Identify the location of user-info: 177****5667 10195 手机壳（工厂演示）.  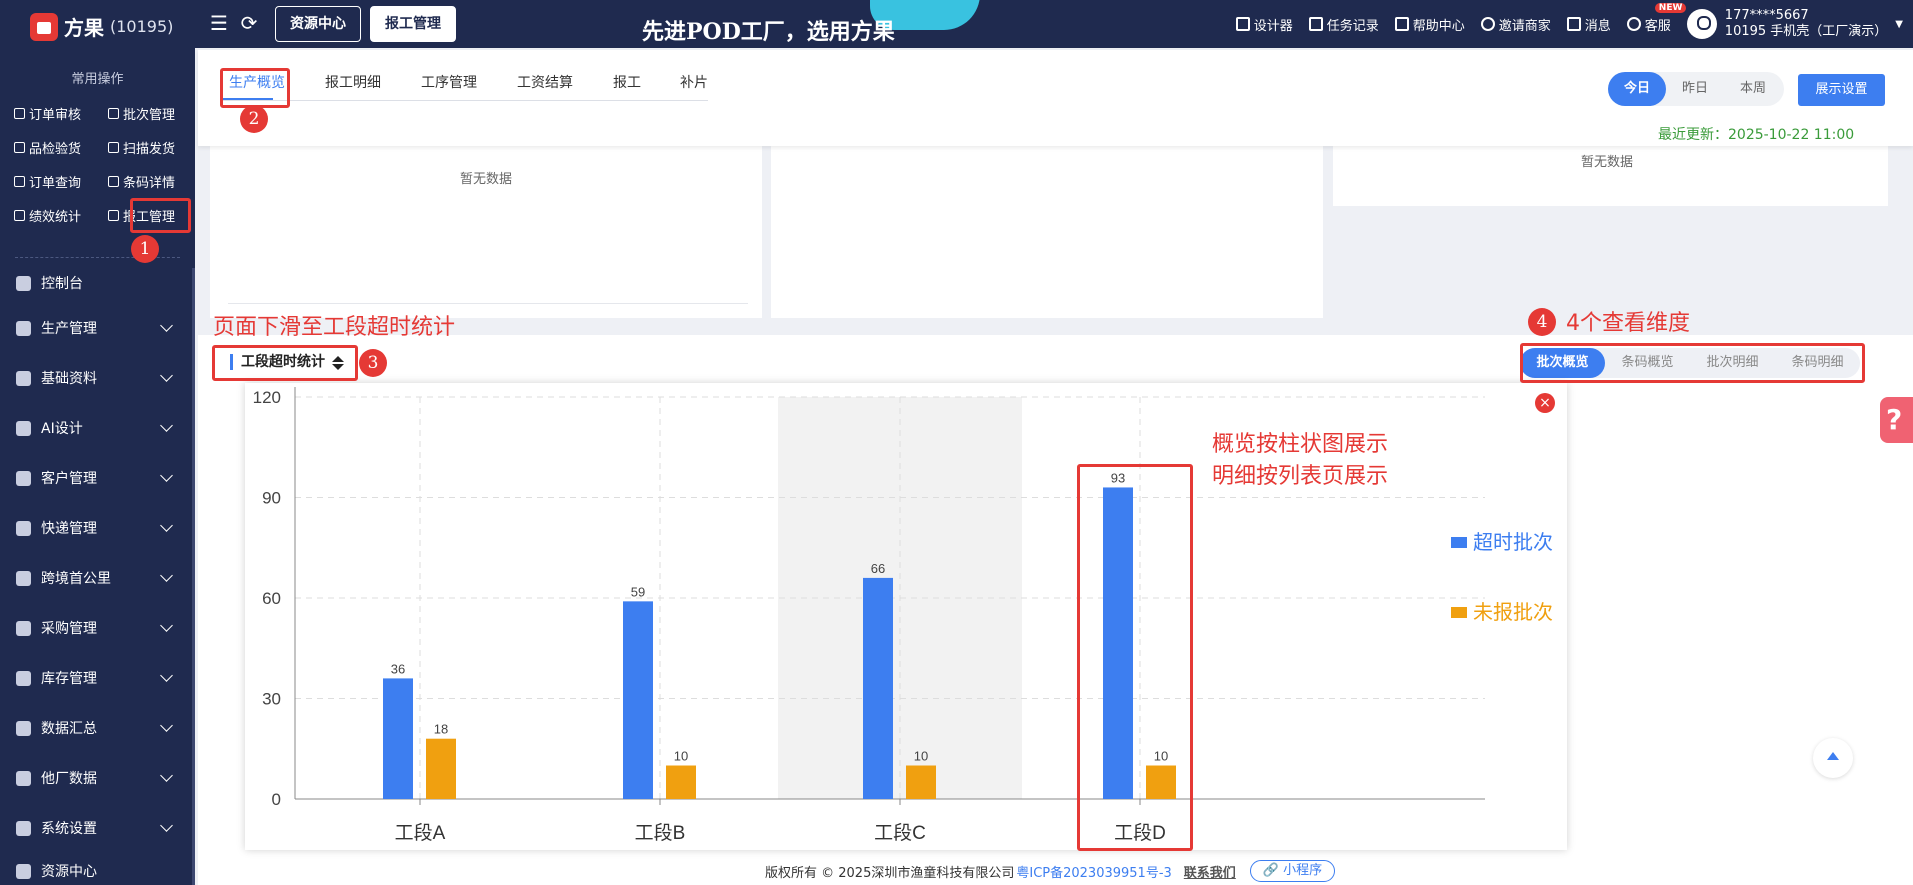
(1806, 24).